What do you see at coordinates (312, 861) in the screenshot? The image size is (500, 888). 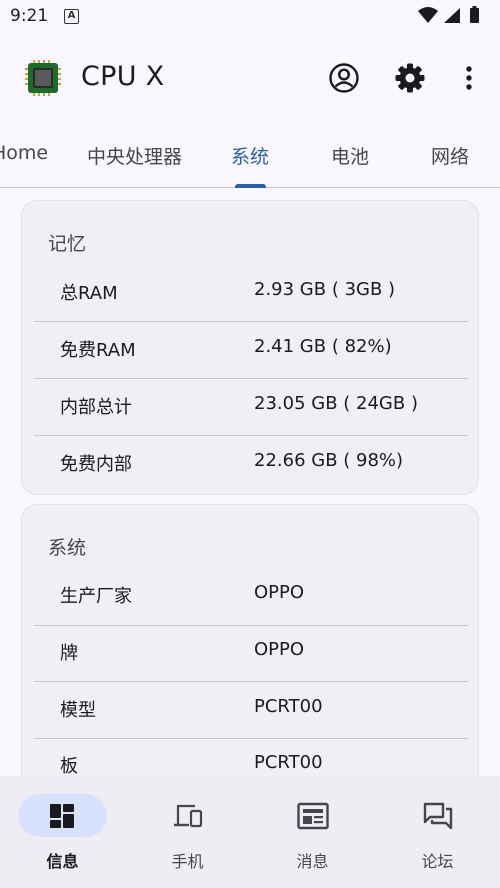 I see `nav-label: 消息` at bounding box center [312, 861].